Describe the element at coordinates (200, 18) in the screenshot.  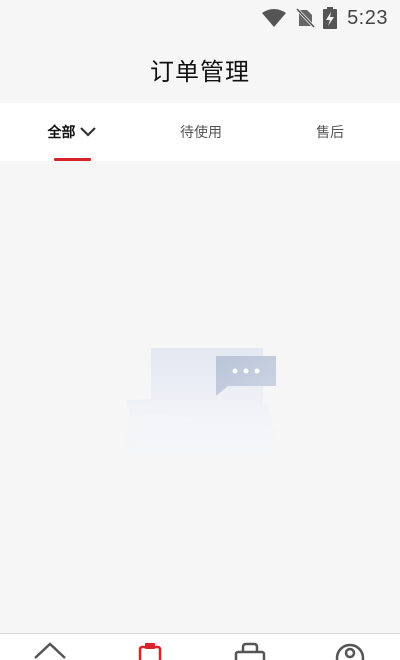
I see `status-bar: 5:23` at that location.